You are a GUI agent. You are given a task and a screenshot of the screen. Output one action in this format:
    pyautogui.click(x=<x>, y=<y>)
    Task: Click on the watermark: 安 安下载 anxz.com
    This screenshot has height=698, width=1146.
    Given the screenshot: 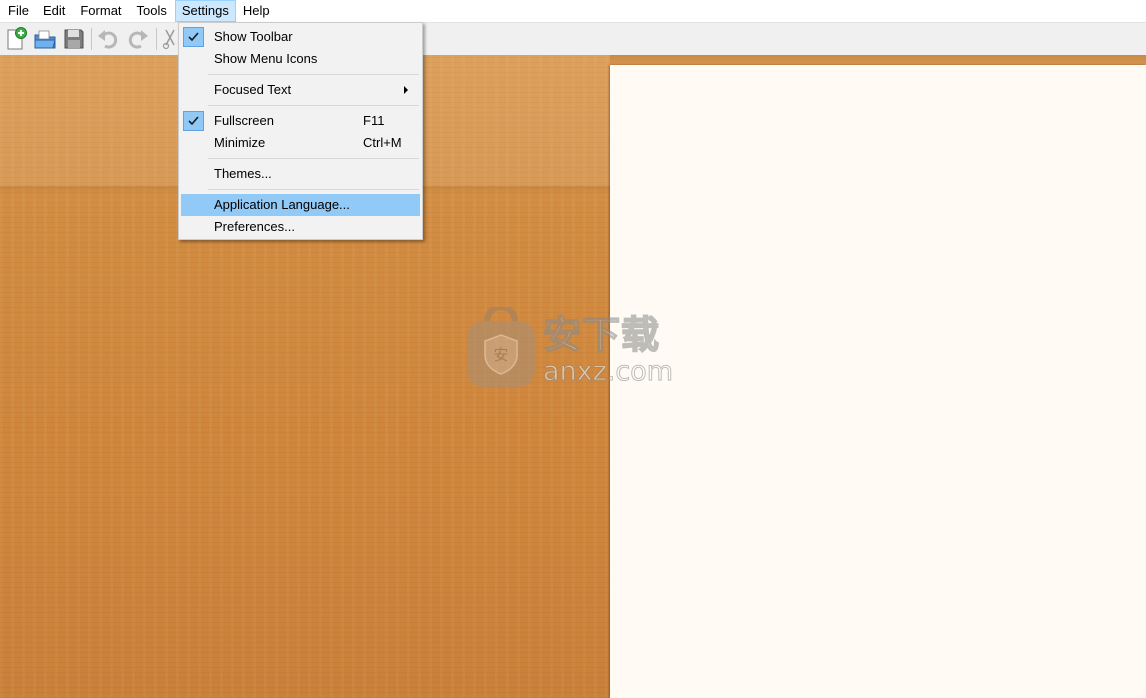 What is the action you would take?
    pyautogui.click(x=572, y=347)
    